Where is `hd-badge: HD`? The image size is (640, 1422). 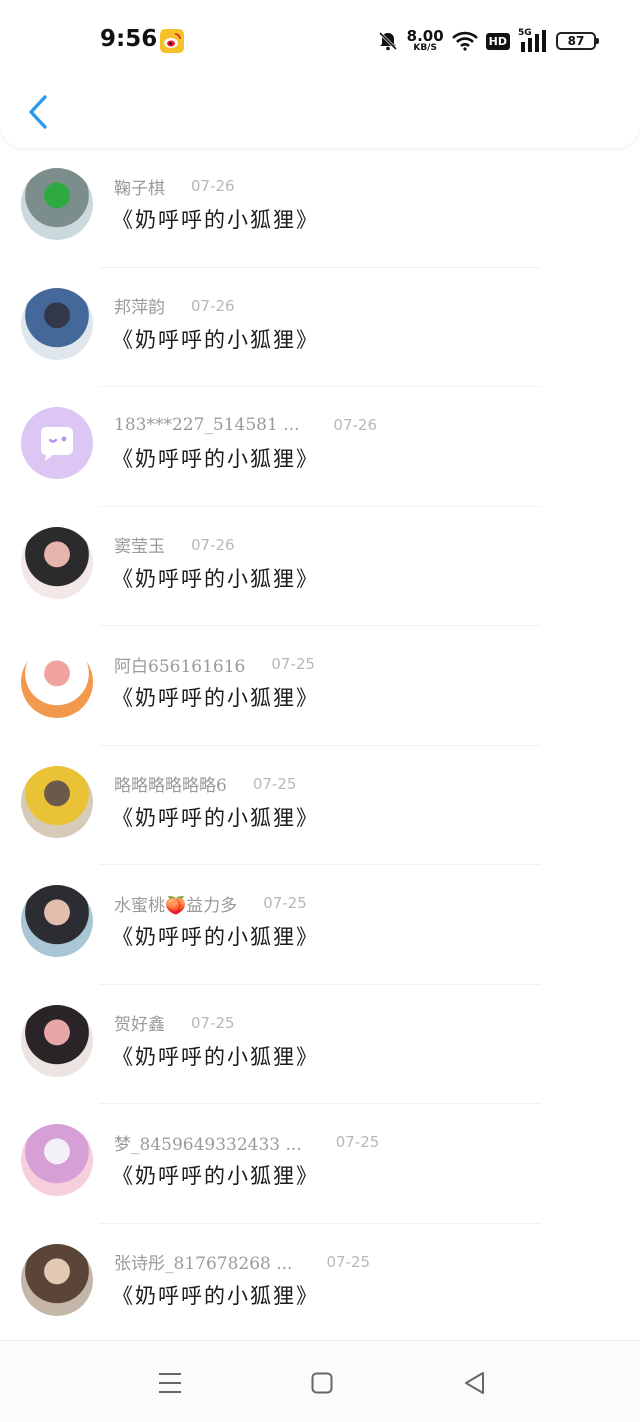
hd-badge: HD is located at coordinates (497, 41).